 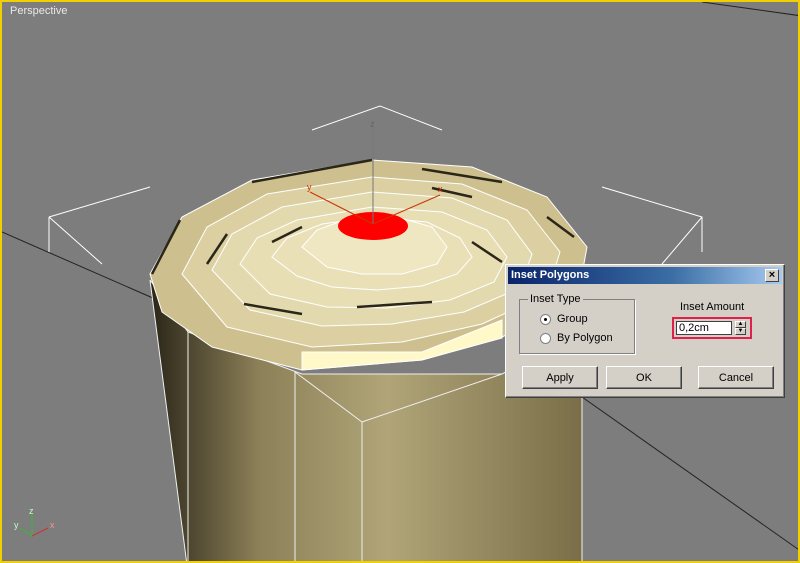 What do you see at coordinates (372, 124) in the screenshot?
I see `gizmo-z-label: z` at bounding box center [372, 124].